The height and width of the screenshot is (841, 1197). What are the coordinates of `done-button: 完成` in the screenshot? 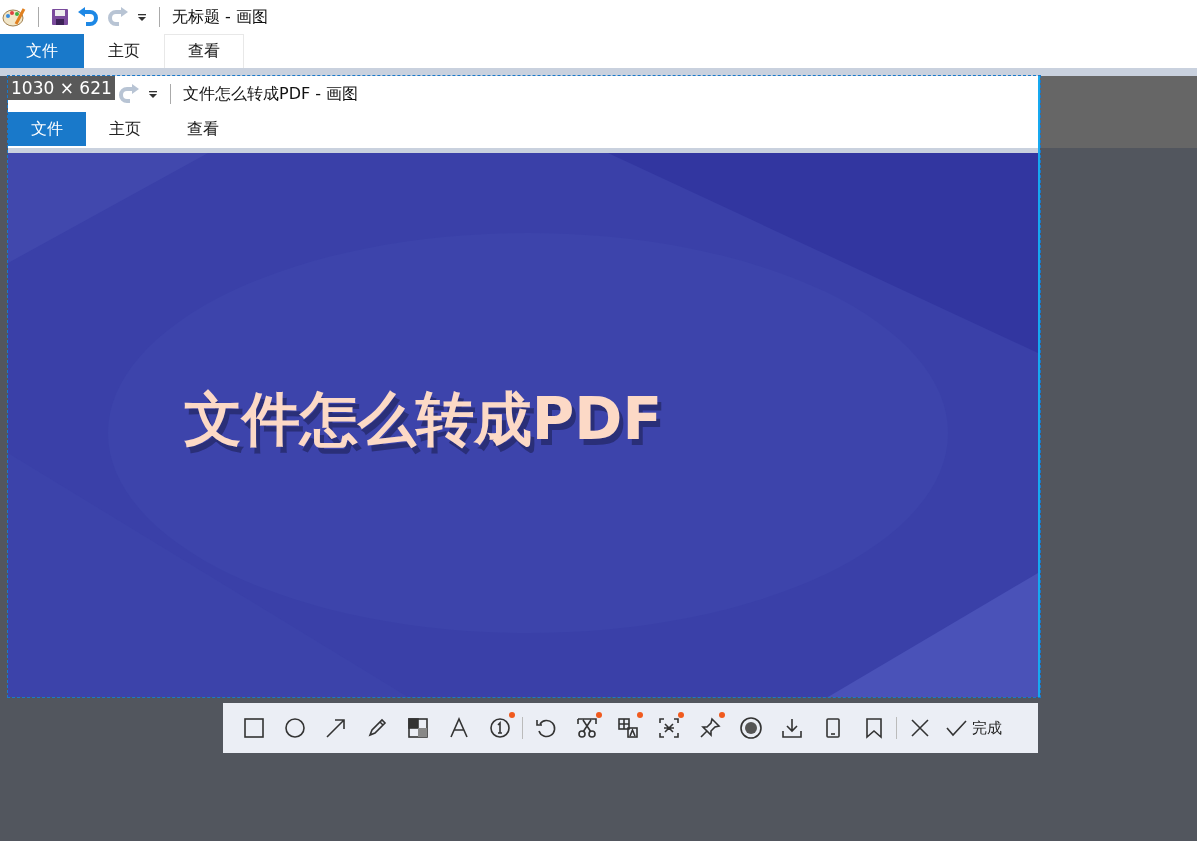 It's located at (973, 728).